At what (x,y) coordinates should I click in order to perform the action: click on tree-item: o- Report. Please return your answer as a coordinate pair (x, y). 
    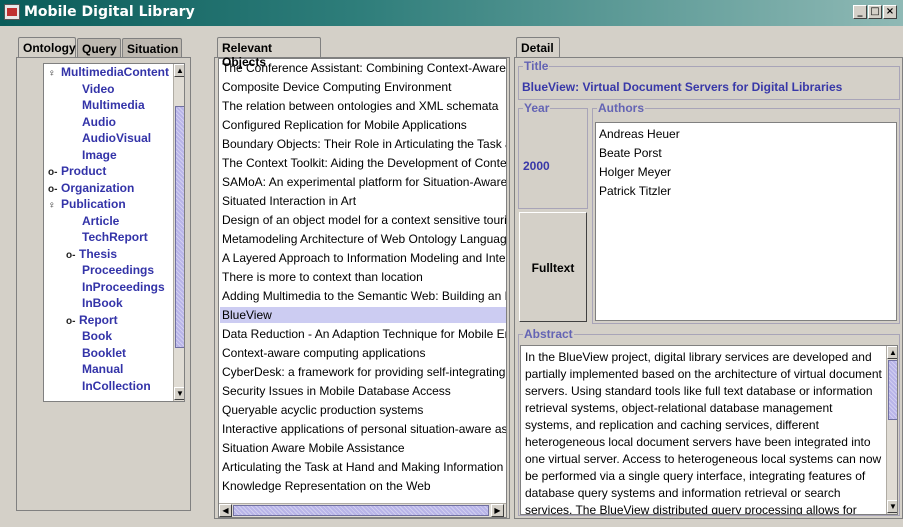
    Looking at the image, I should click on (92, 321).